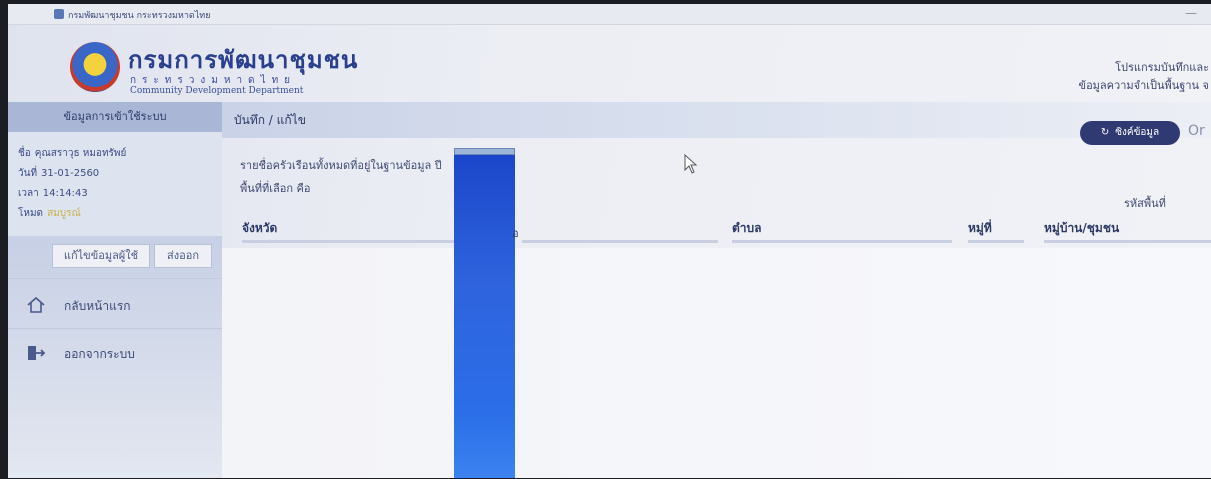  Describe the element at coordinates (115, 117) in the screenshot. I see `login-info-header: ข้อมูลการเข้าใช้ระบบ` at that location.